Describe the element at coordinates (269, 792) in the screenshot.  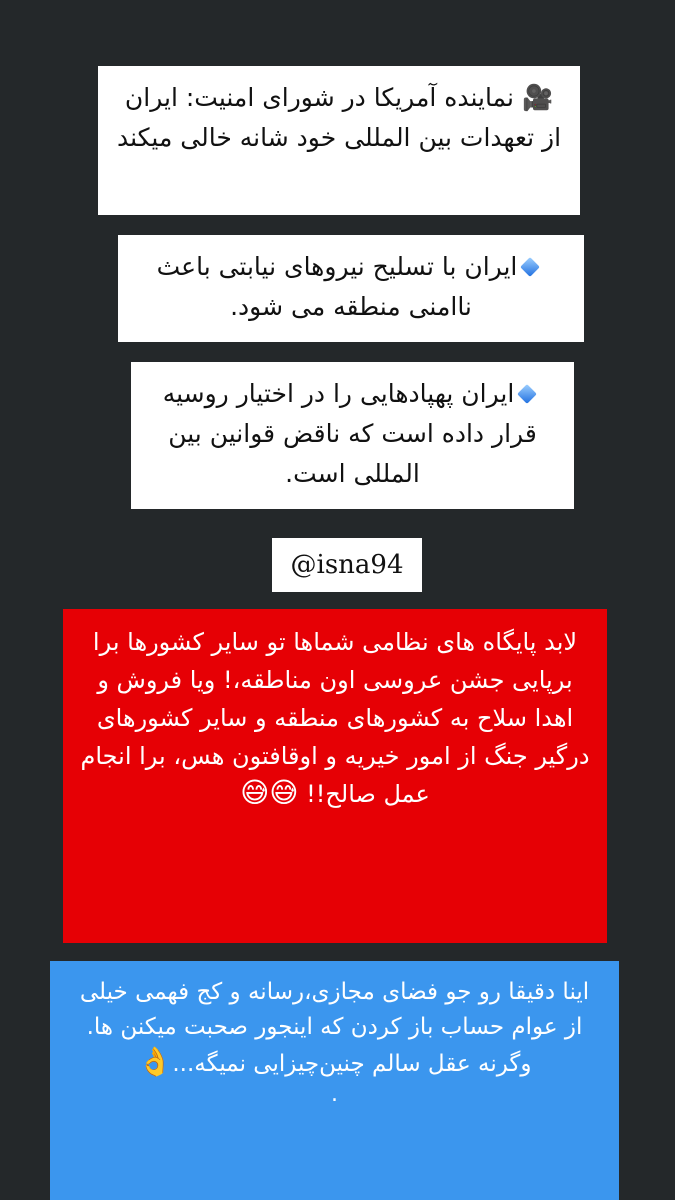
I see `sweat-smile-emoji-icon: 😅😅` at that location.